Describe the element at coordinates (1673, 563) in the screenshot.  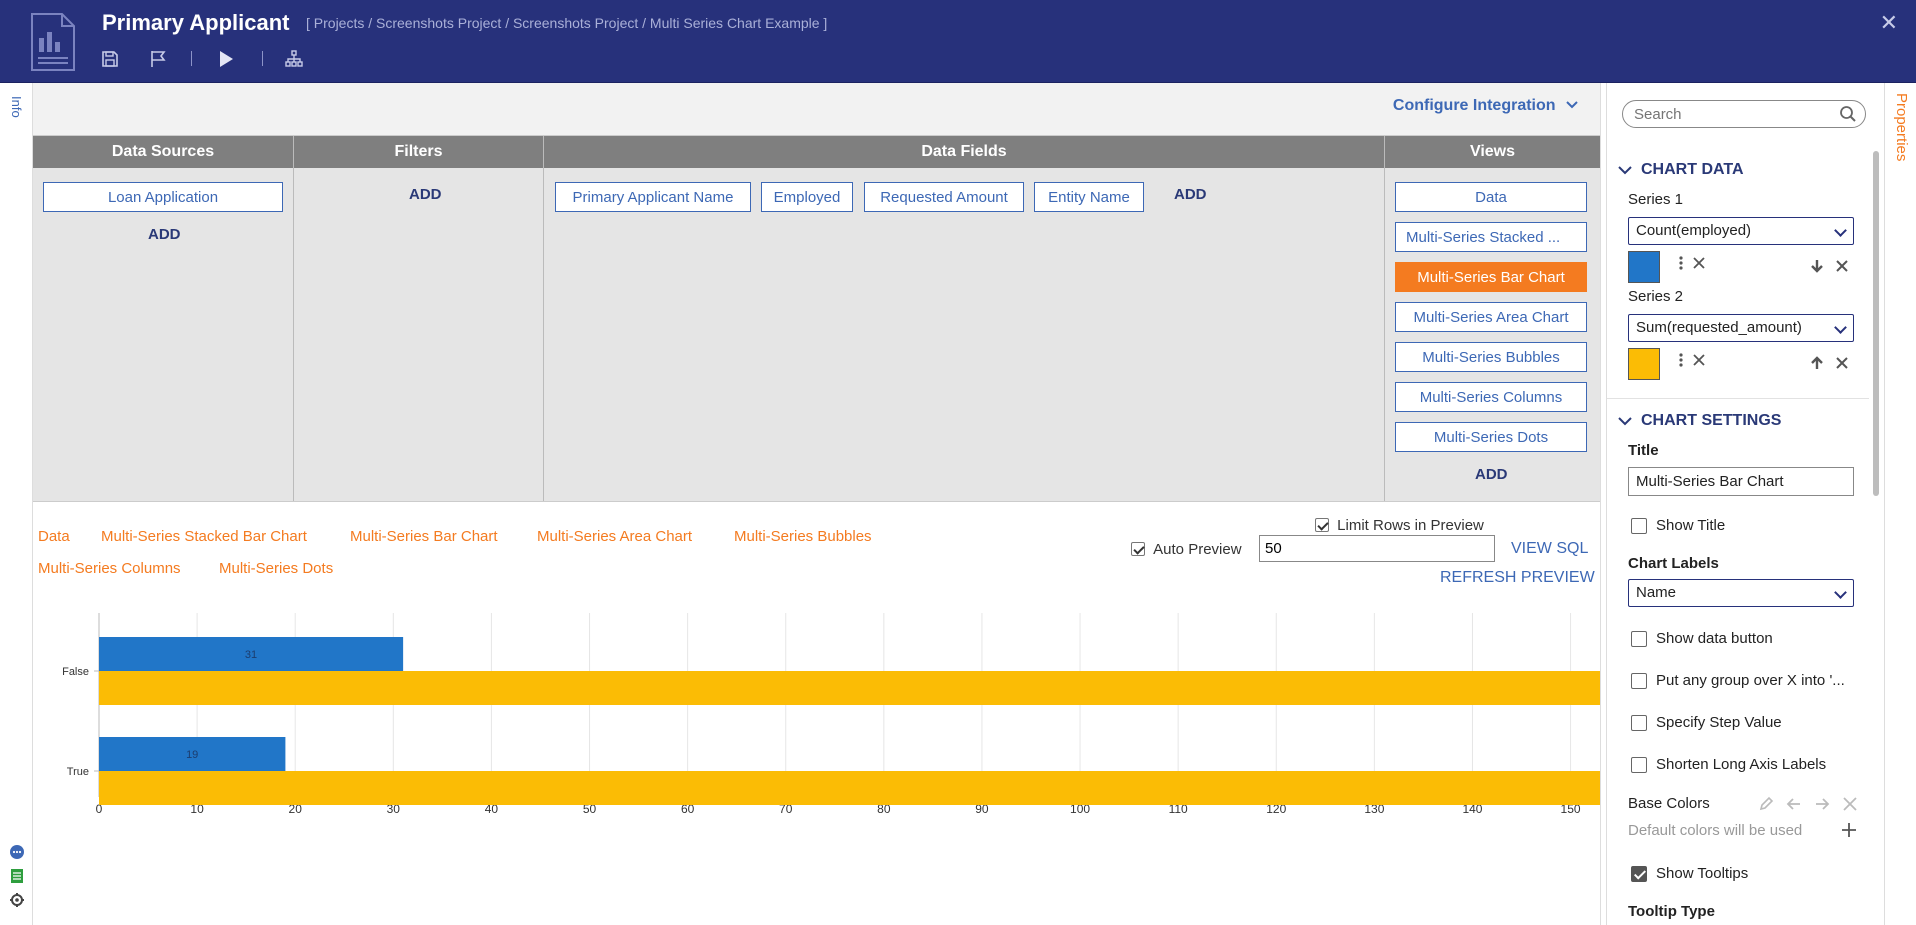
I see `chart-labels-label: Chart Labels` at that location.